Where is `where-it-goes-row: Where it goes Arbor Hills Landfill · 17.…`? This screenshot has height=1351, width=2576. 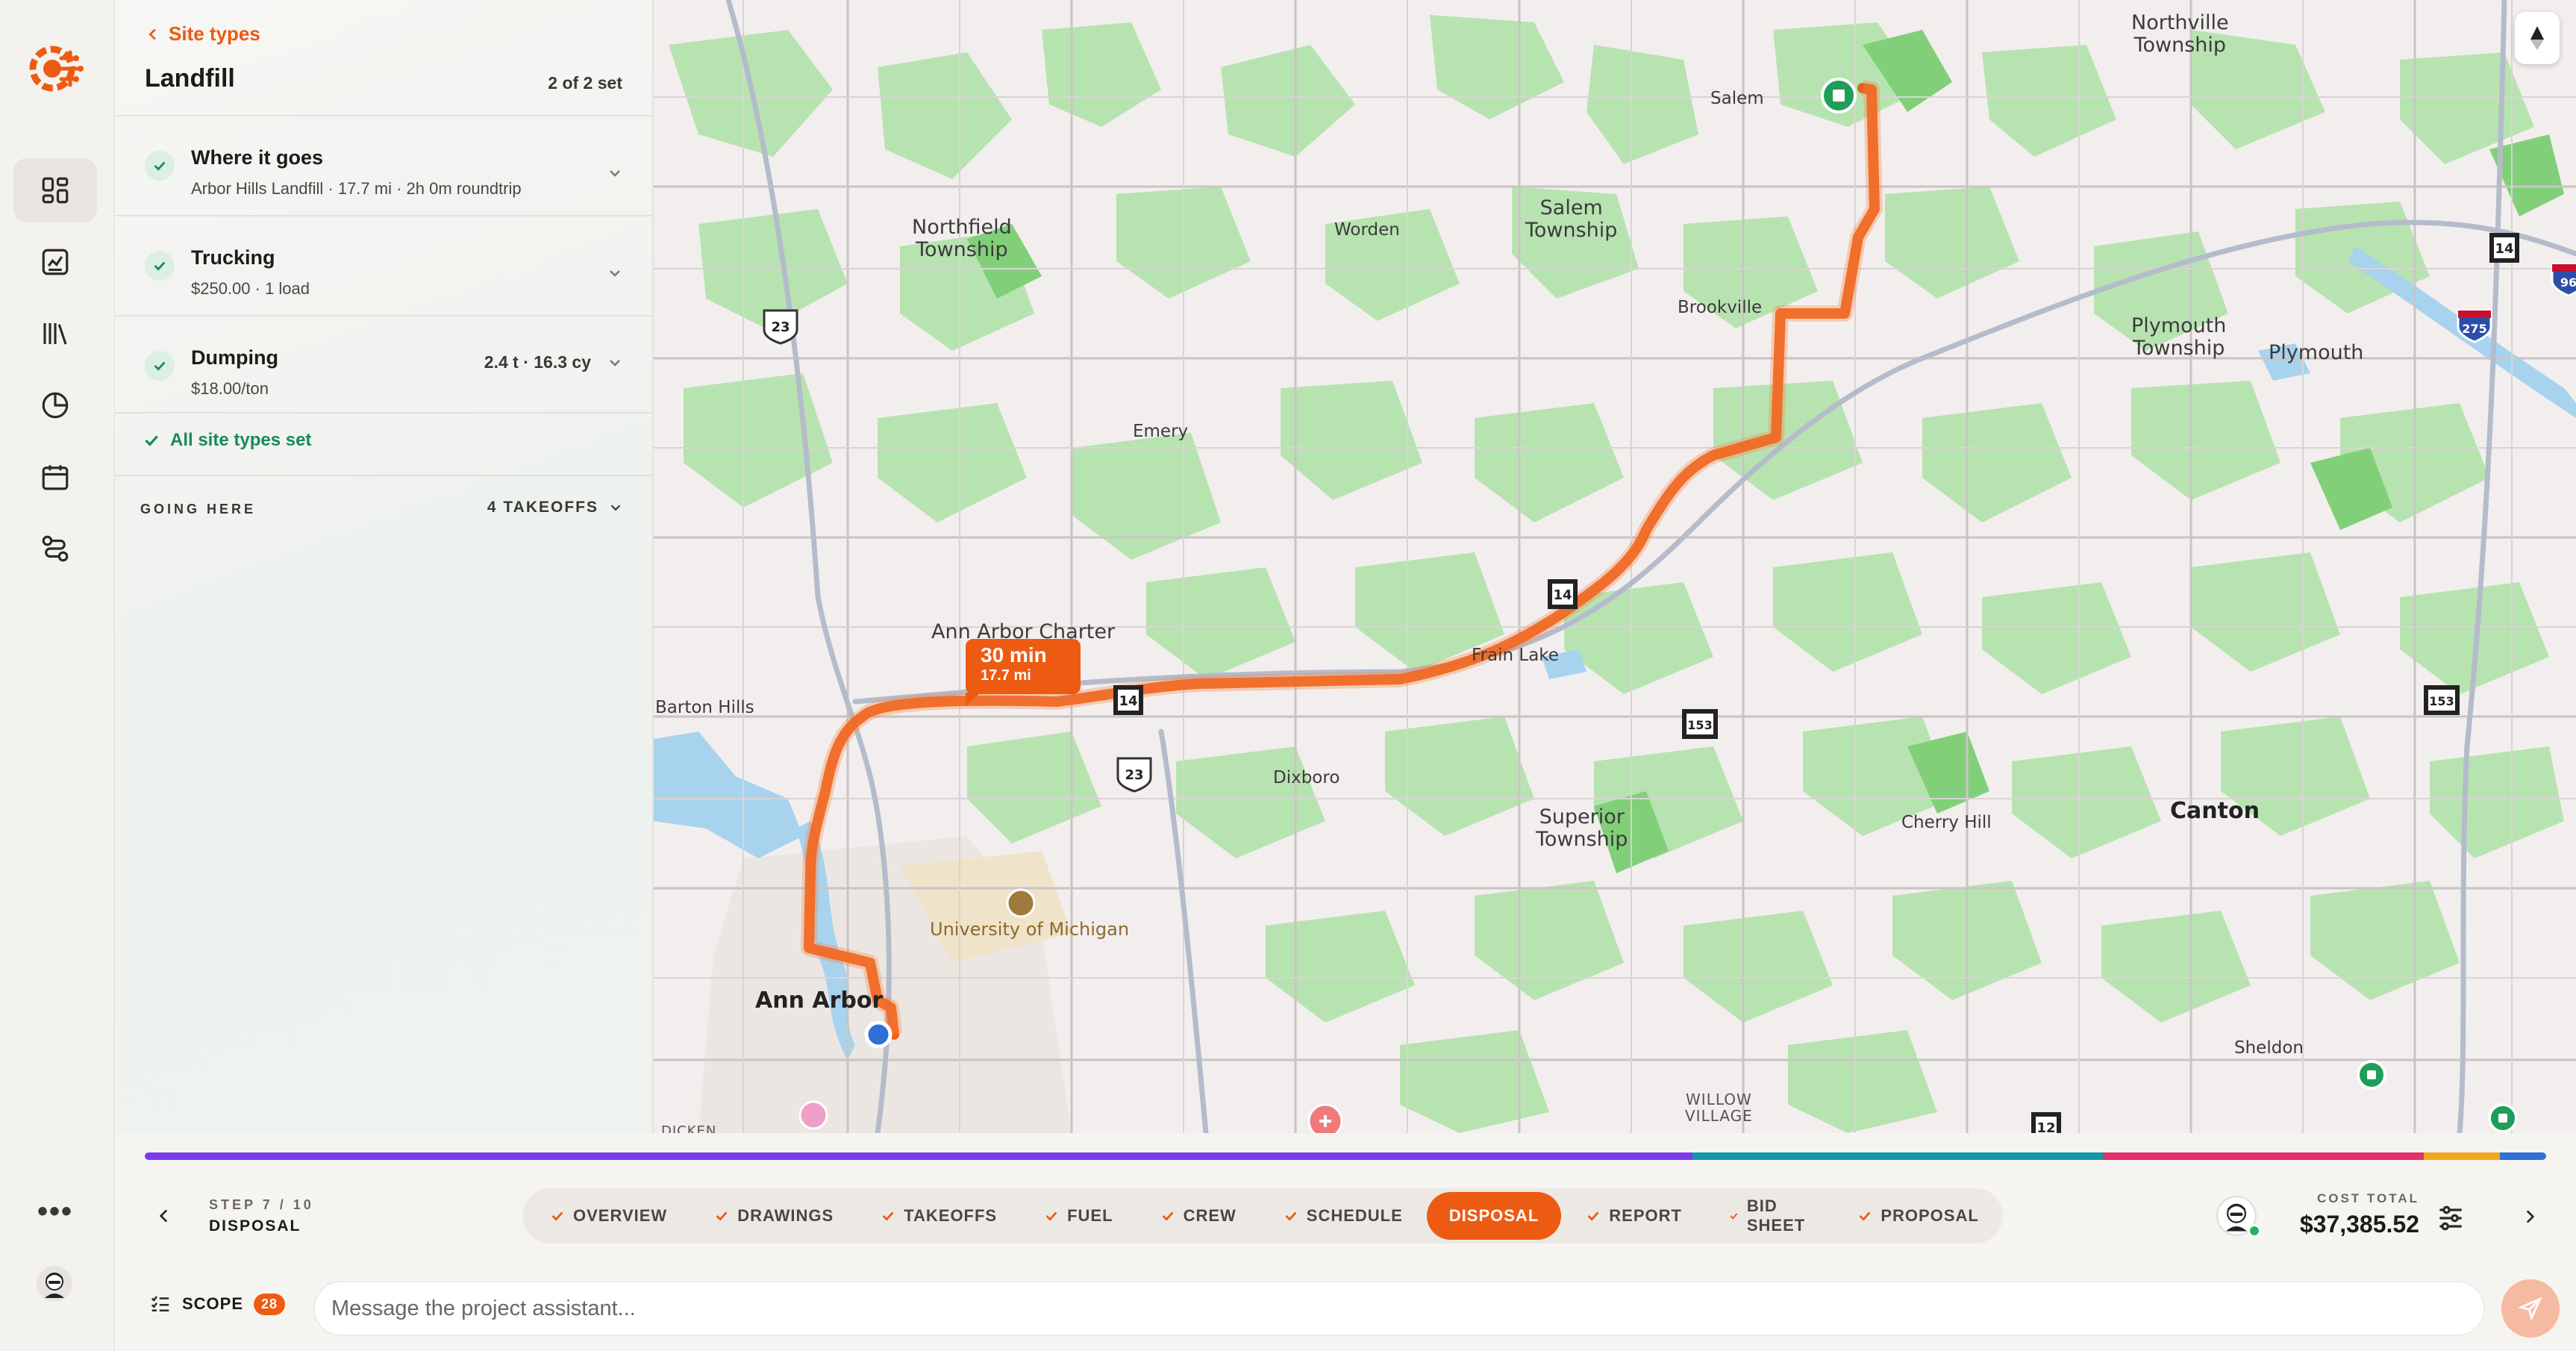 where-it-goes-row: Where it goes Arbor Hills Landfill · 17.… is located at coordinates (384, 165).